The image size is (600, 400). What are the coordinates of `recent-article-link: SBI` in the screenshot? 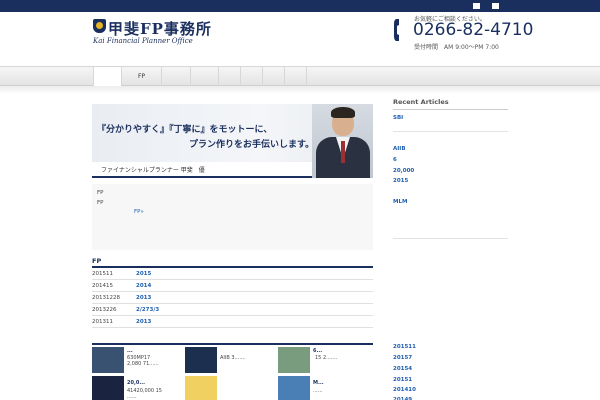 It's located at (398, 118).